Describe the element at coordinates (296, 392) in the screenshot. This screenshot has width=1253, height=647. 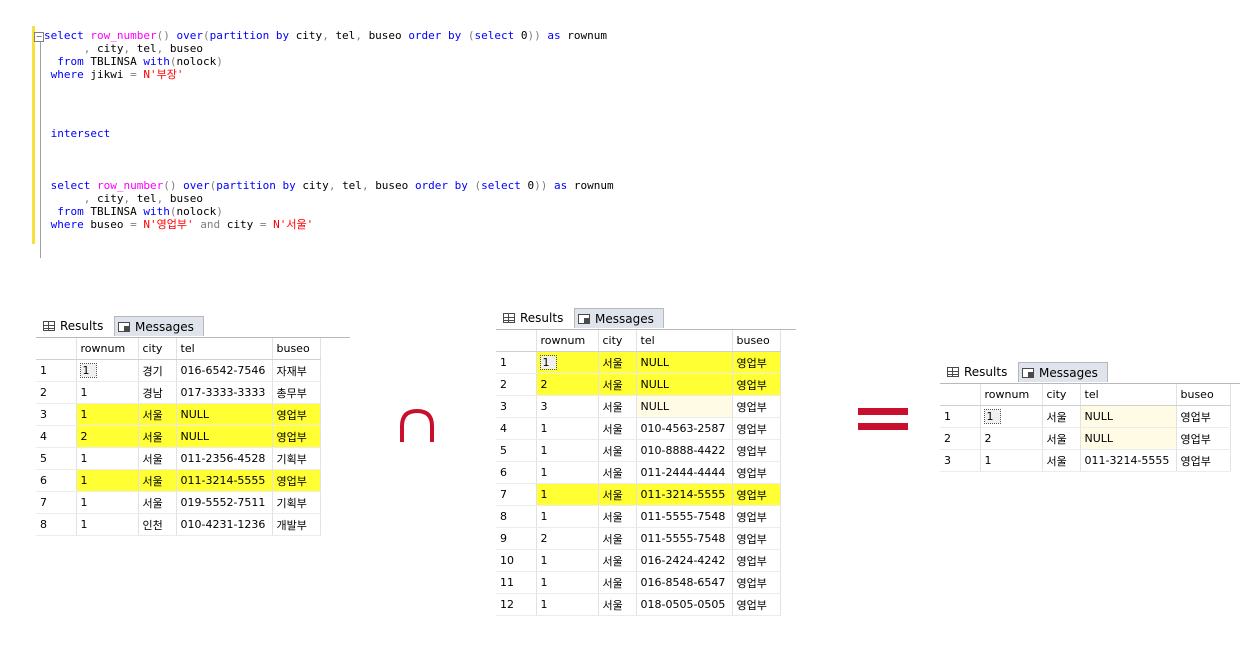
I see `cell-buseo: 총무부` at that location.